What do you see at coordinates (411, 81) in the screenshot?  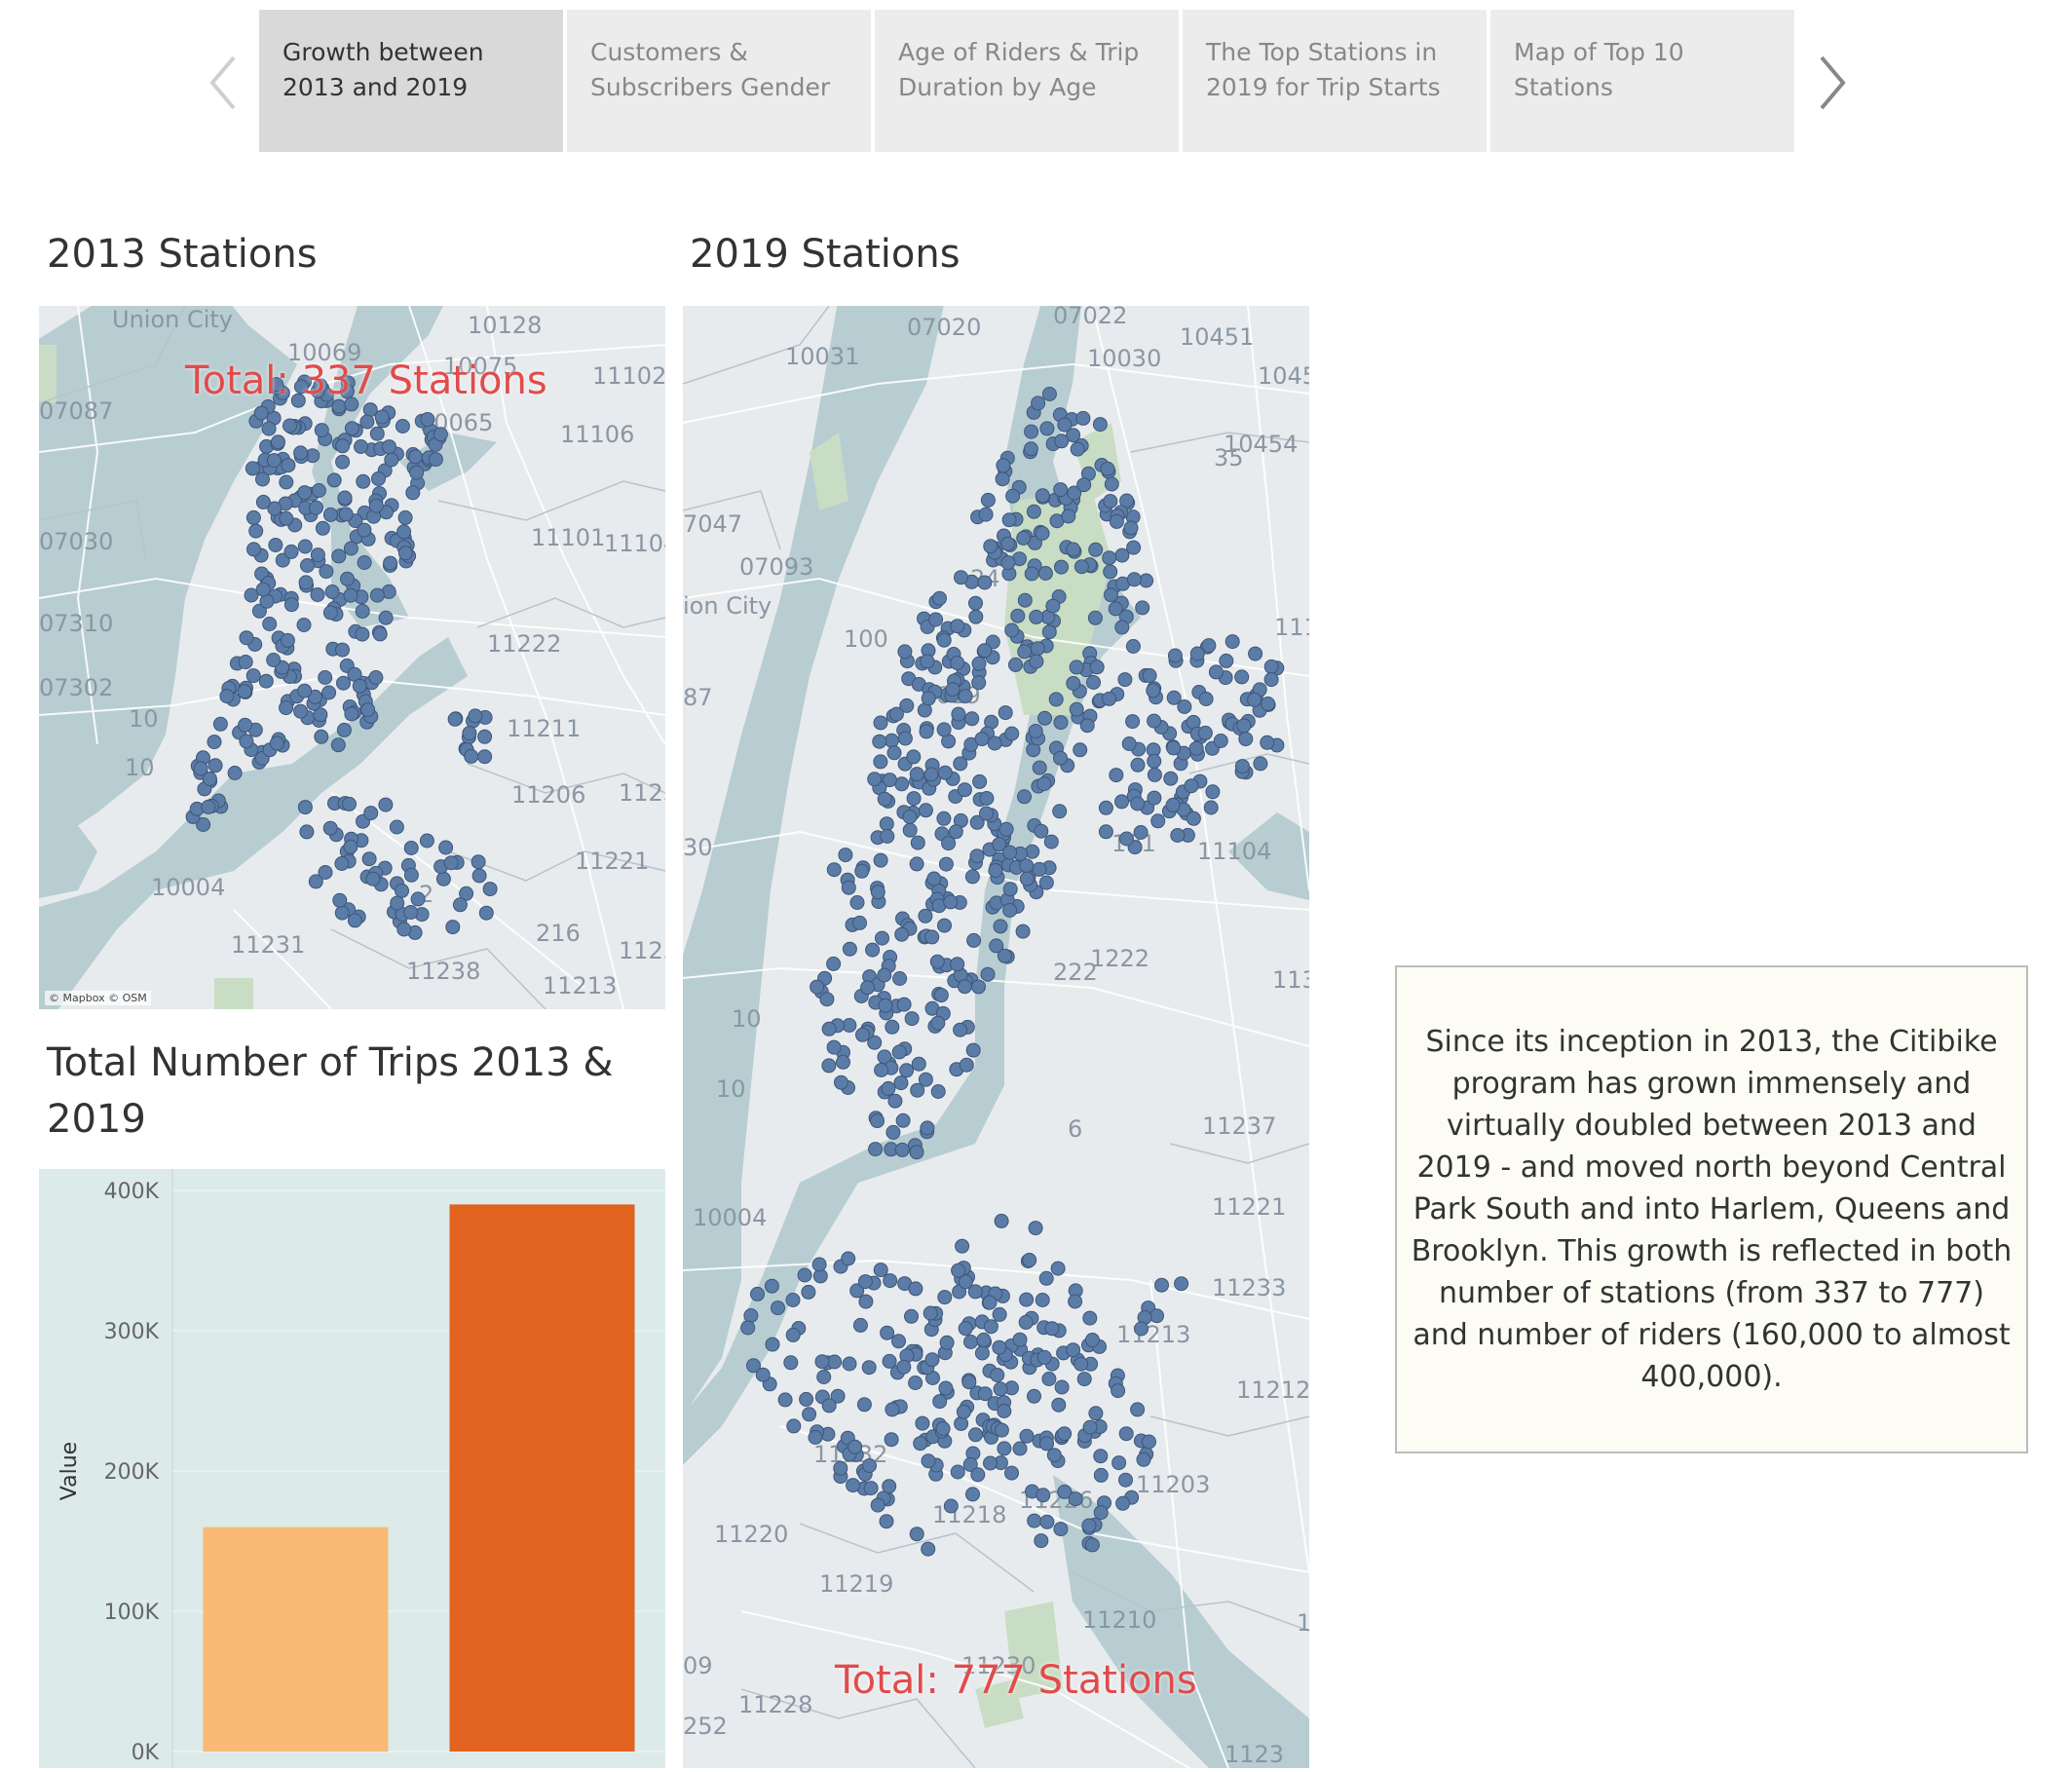 I see `tab-growth: Growth between 2013 and 2019` at bounding box center [411, 81].